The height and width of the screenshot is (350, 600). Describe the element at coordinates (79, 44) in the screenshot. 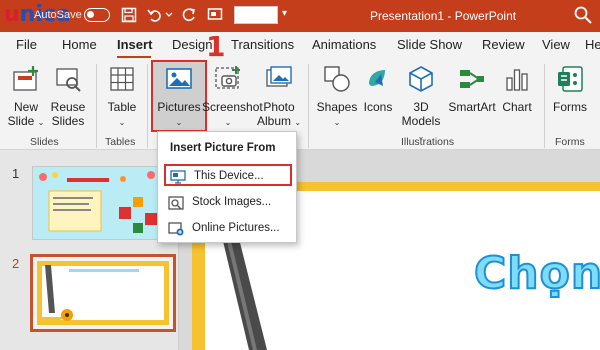

I see `tab-home: Home` at that location.